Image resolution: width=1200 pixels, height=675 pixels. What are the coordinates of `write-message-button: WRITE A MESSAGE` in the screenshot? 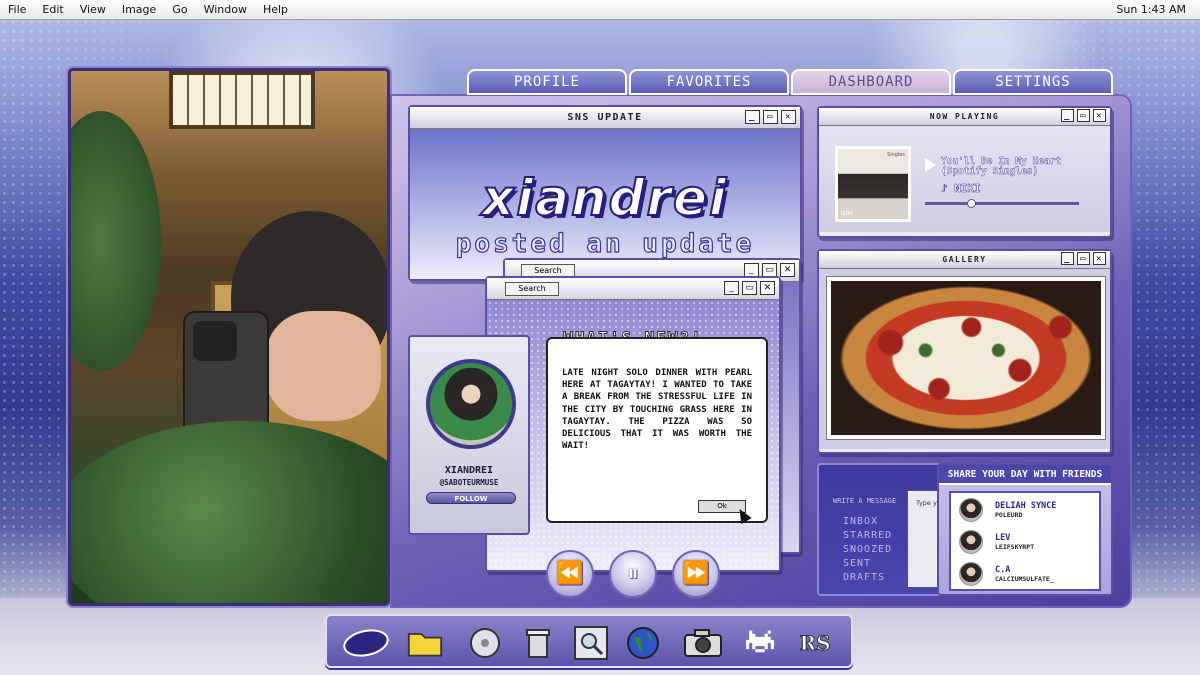 It's located at (864, 501).